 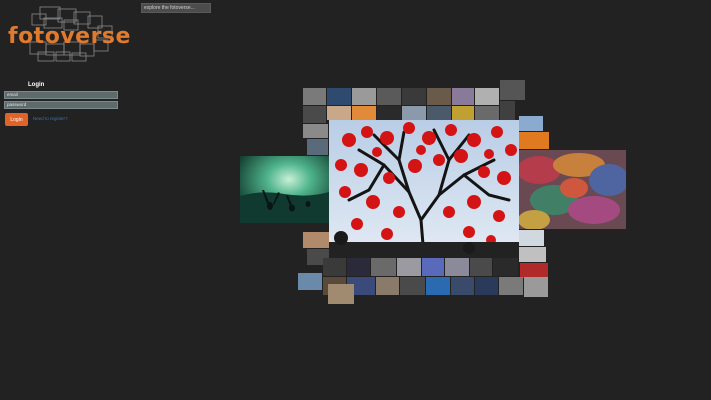 I want to click on register-link: Need to register?, so click(x=50, y=118).